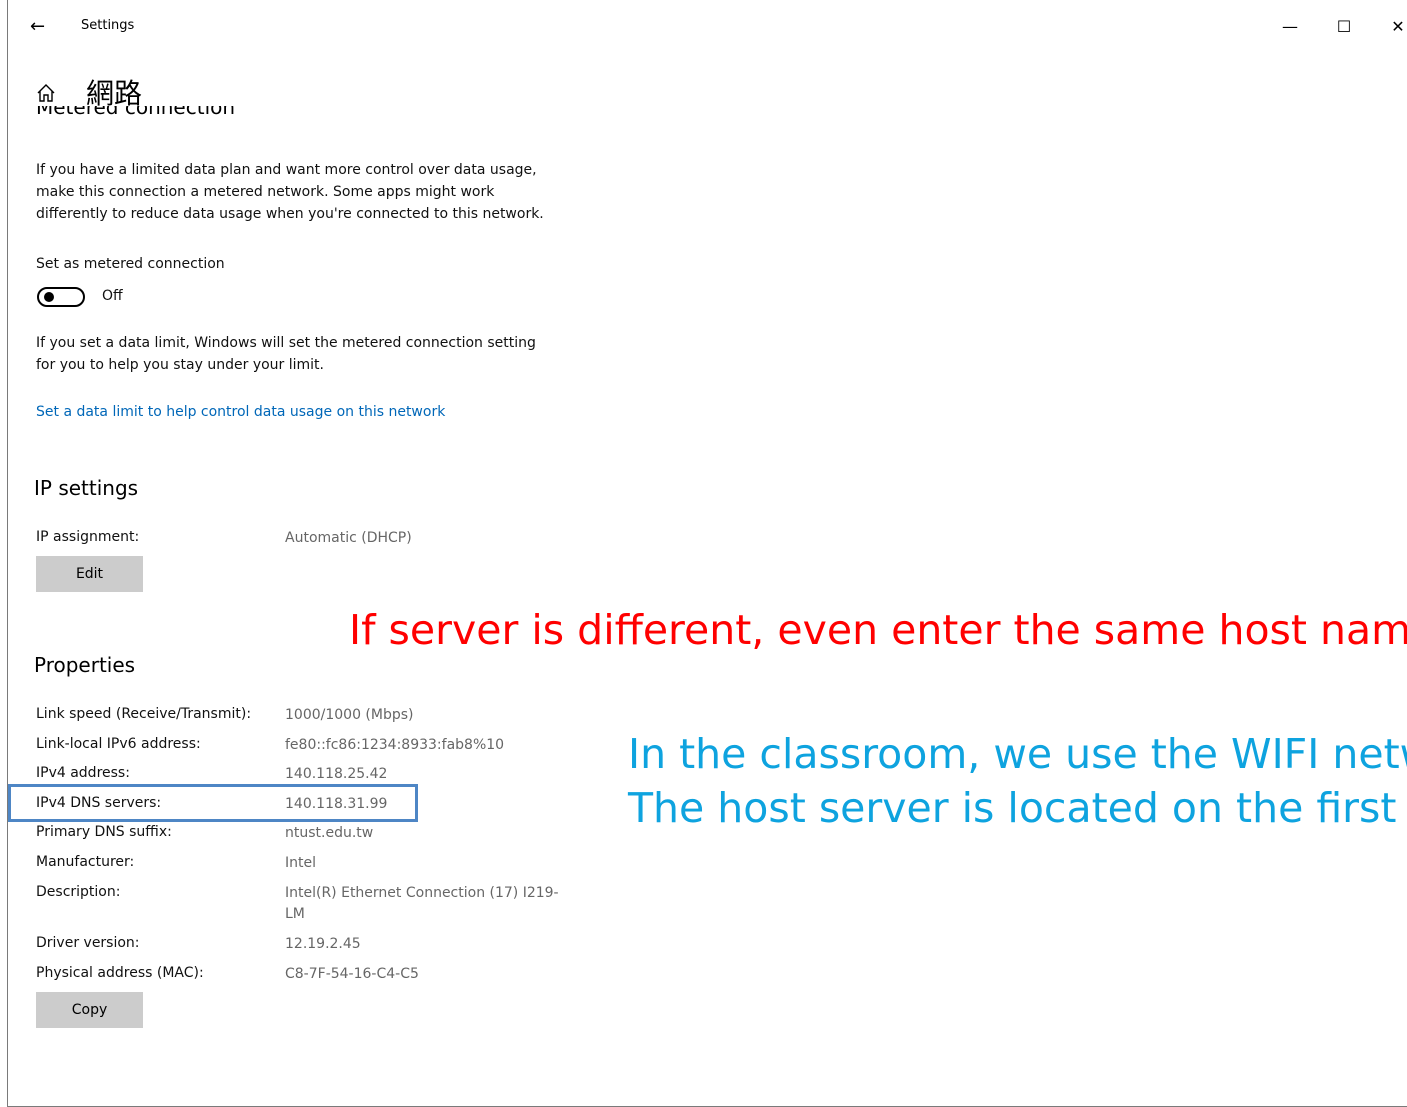 This screenshot has height=1107, width=1407. Describe the element at coordinates (108, 25) in the screenshot. I see `window-title: Settings` at that location.